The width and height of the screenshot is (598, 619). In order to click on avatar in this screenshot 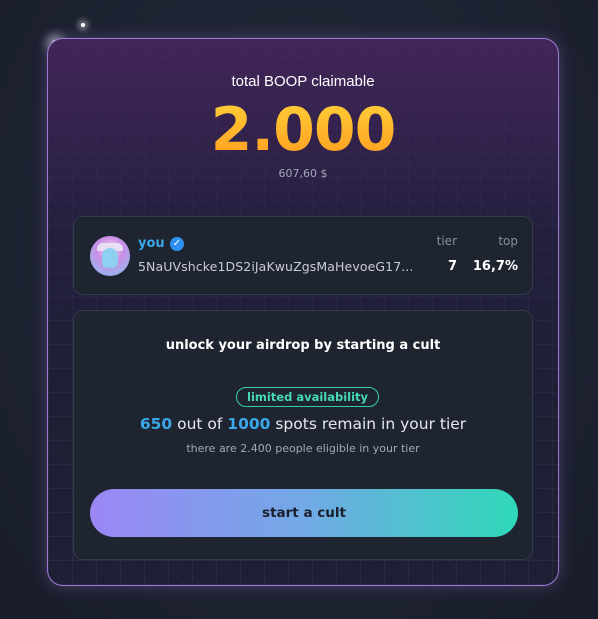, I will do `click(110, 256)`.